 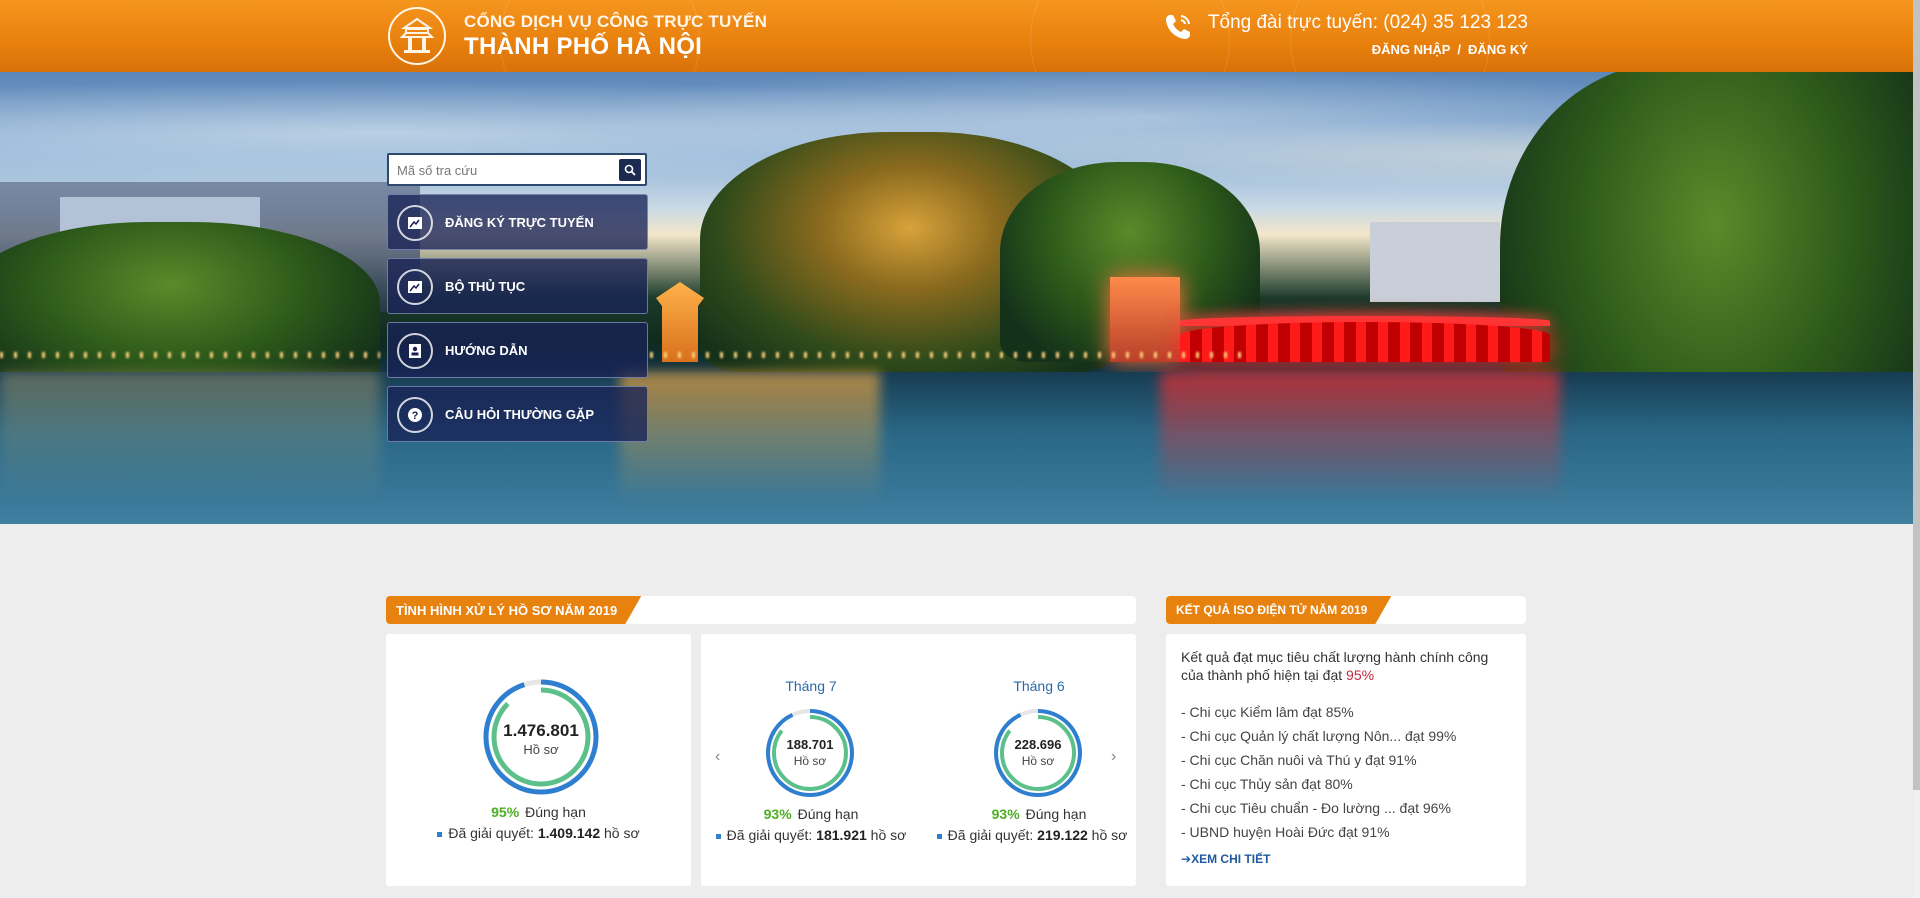 What do you see at coordinates (1285, 832) in the screenshot?
I see `iso-list-item: - UBND huyện Hoài Đức đạt 91%` at bounding box center [1285, 832].